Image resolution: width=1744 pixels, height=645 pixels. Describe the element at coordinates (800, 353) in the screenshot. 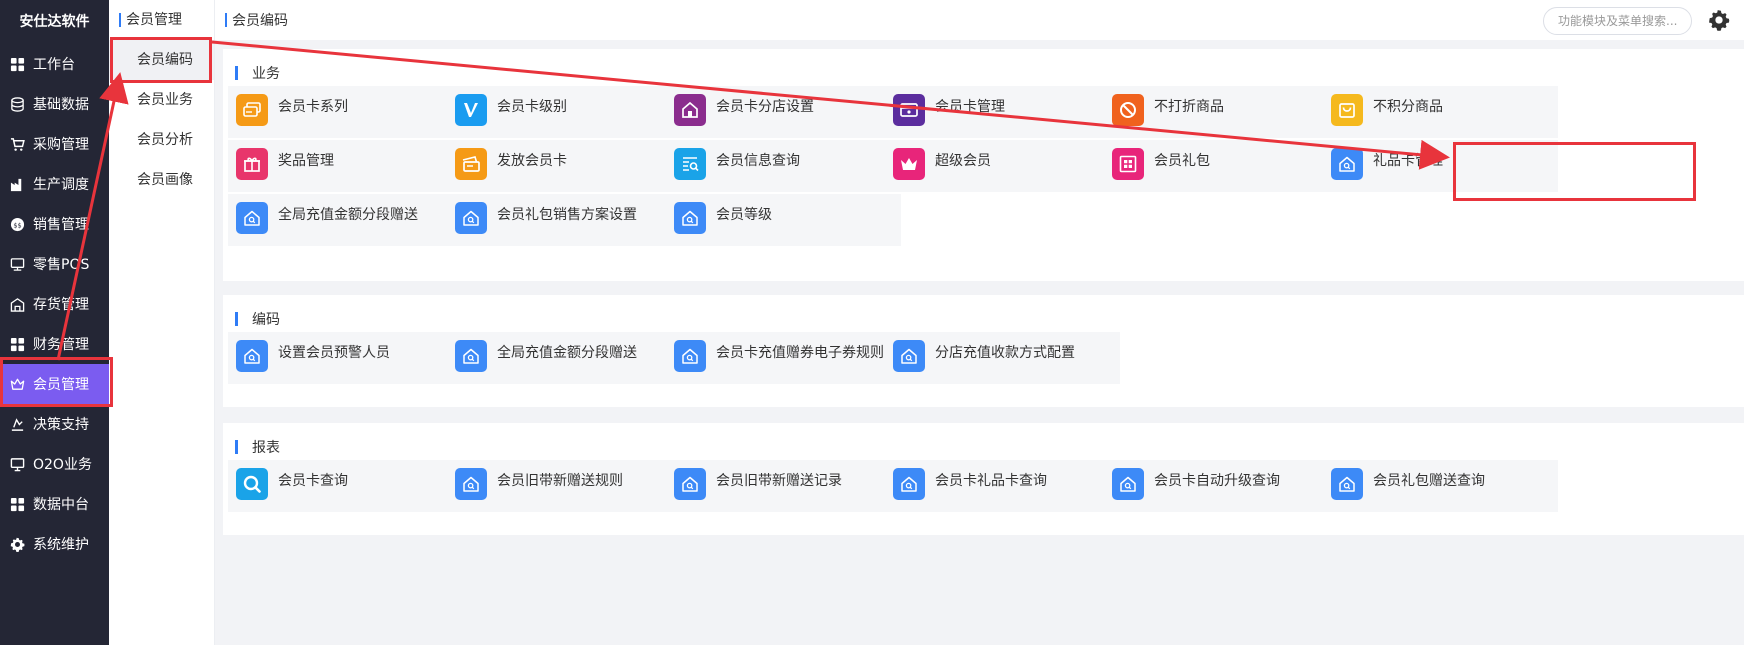

I see `function-tile-label: 会员卡充值赠券电子券规则` at that location.